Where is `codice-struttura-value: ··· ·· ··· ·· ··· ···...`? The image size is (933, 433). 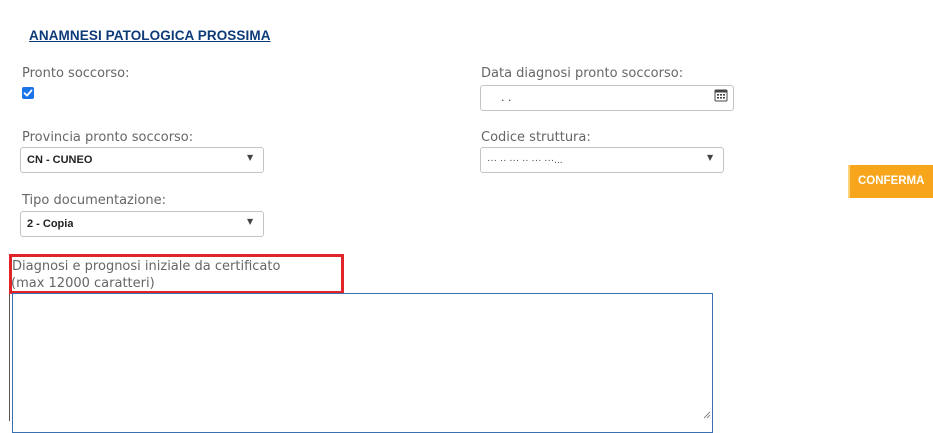
codice-struttura-value: ··· ·· ··· ·· ··· ···... is located at coordinates (525, 160).